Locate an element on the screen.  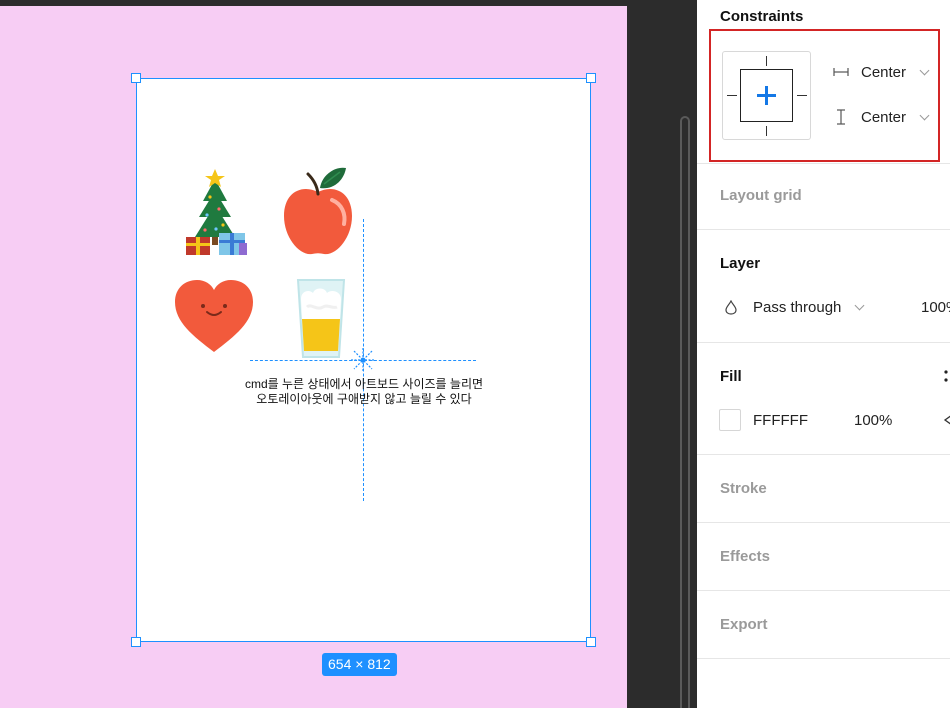
constraints-section: Constraints Center Center is located at coordinates (823, 82).